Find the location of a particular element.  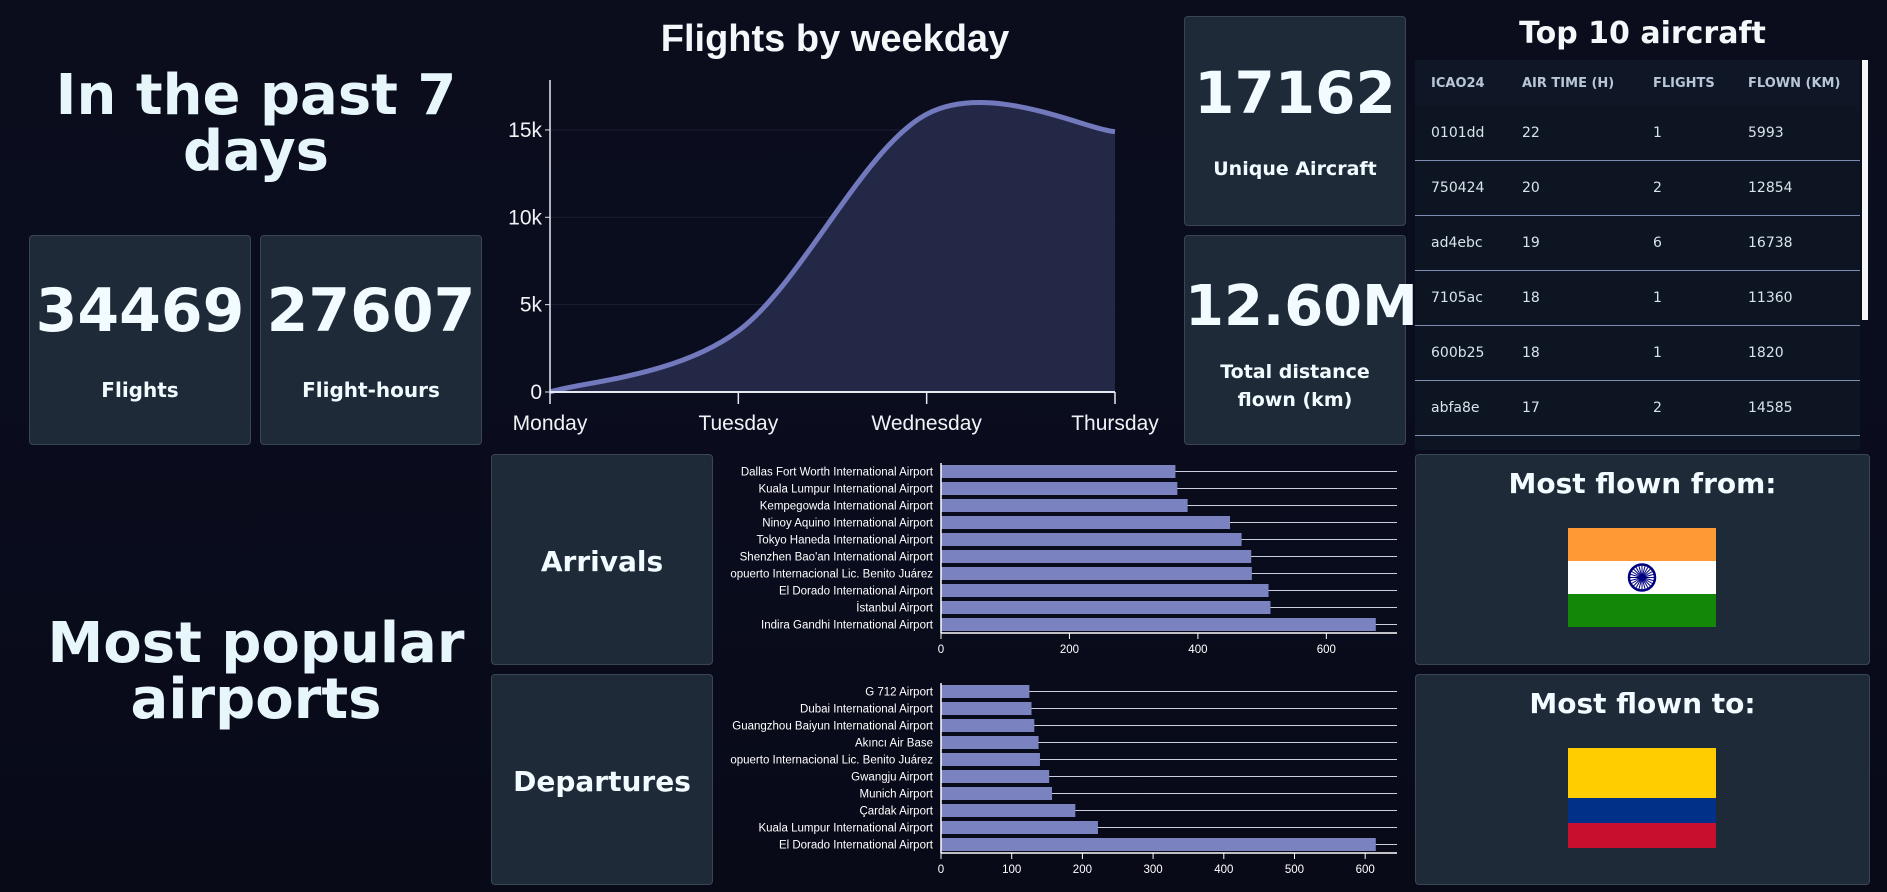

x-tick-label: Tuesday is located at coordinates (738, 423).